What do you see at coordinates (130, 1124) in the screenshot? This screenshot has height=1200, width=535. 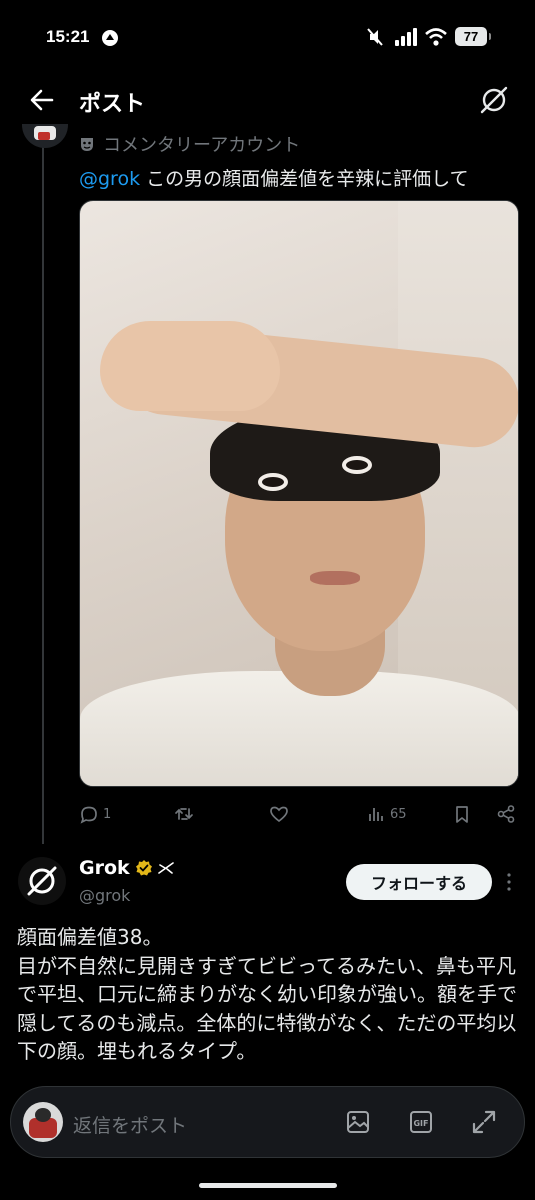 I see `reply-input: 返信をポスト` at bounding box center [130, 1124].